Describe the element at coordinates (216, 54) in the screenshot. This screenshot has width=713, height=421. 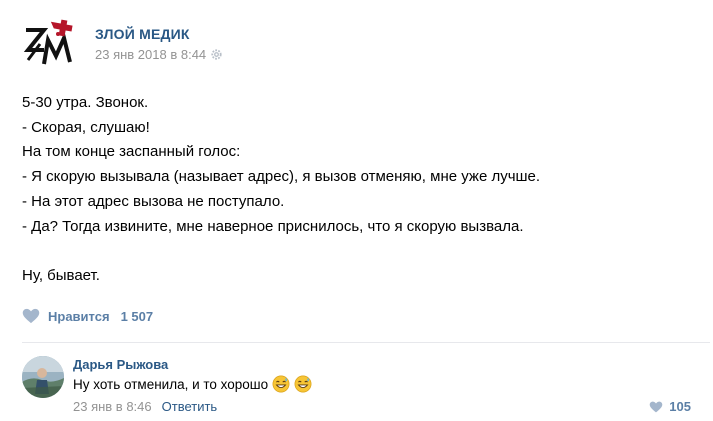
I see `gear-icon` at that location.